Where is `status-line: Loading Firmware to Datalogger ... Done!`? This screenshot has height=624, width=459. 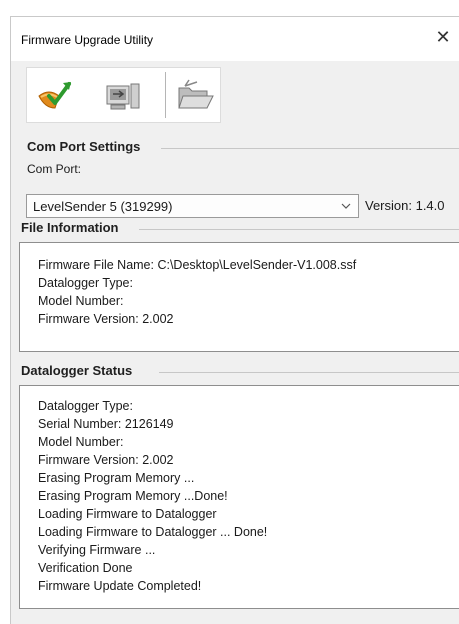 status-line: Loading Firmware to Datalogger ... Done! is located at coordinates (153, 532).